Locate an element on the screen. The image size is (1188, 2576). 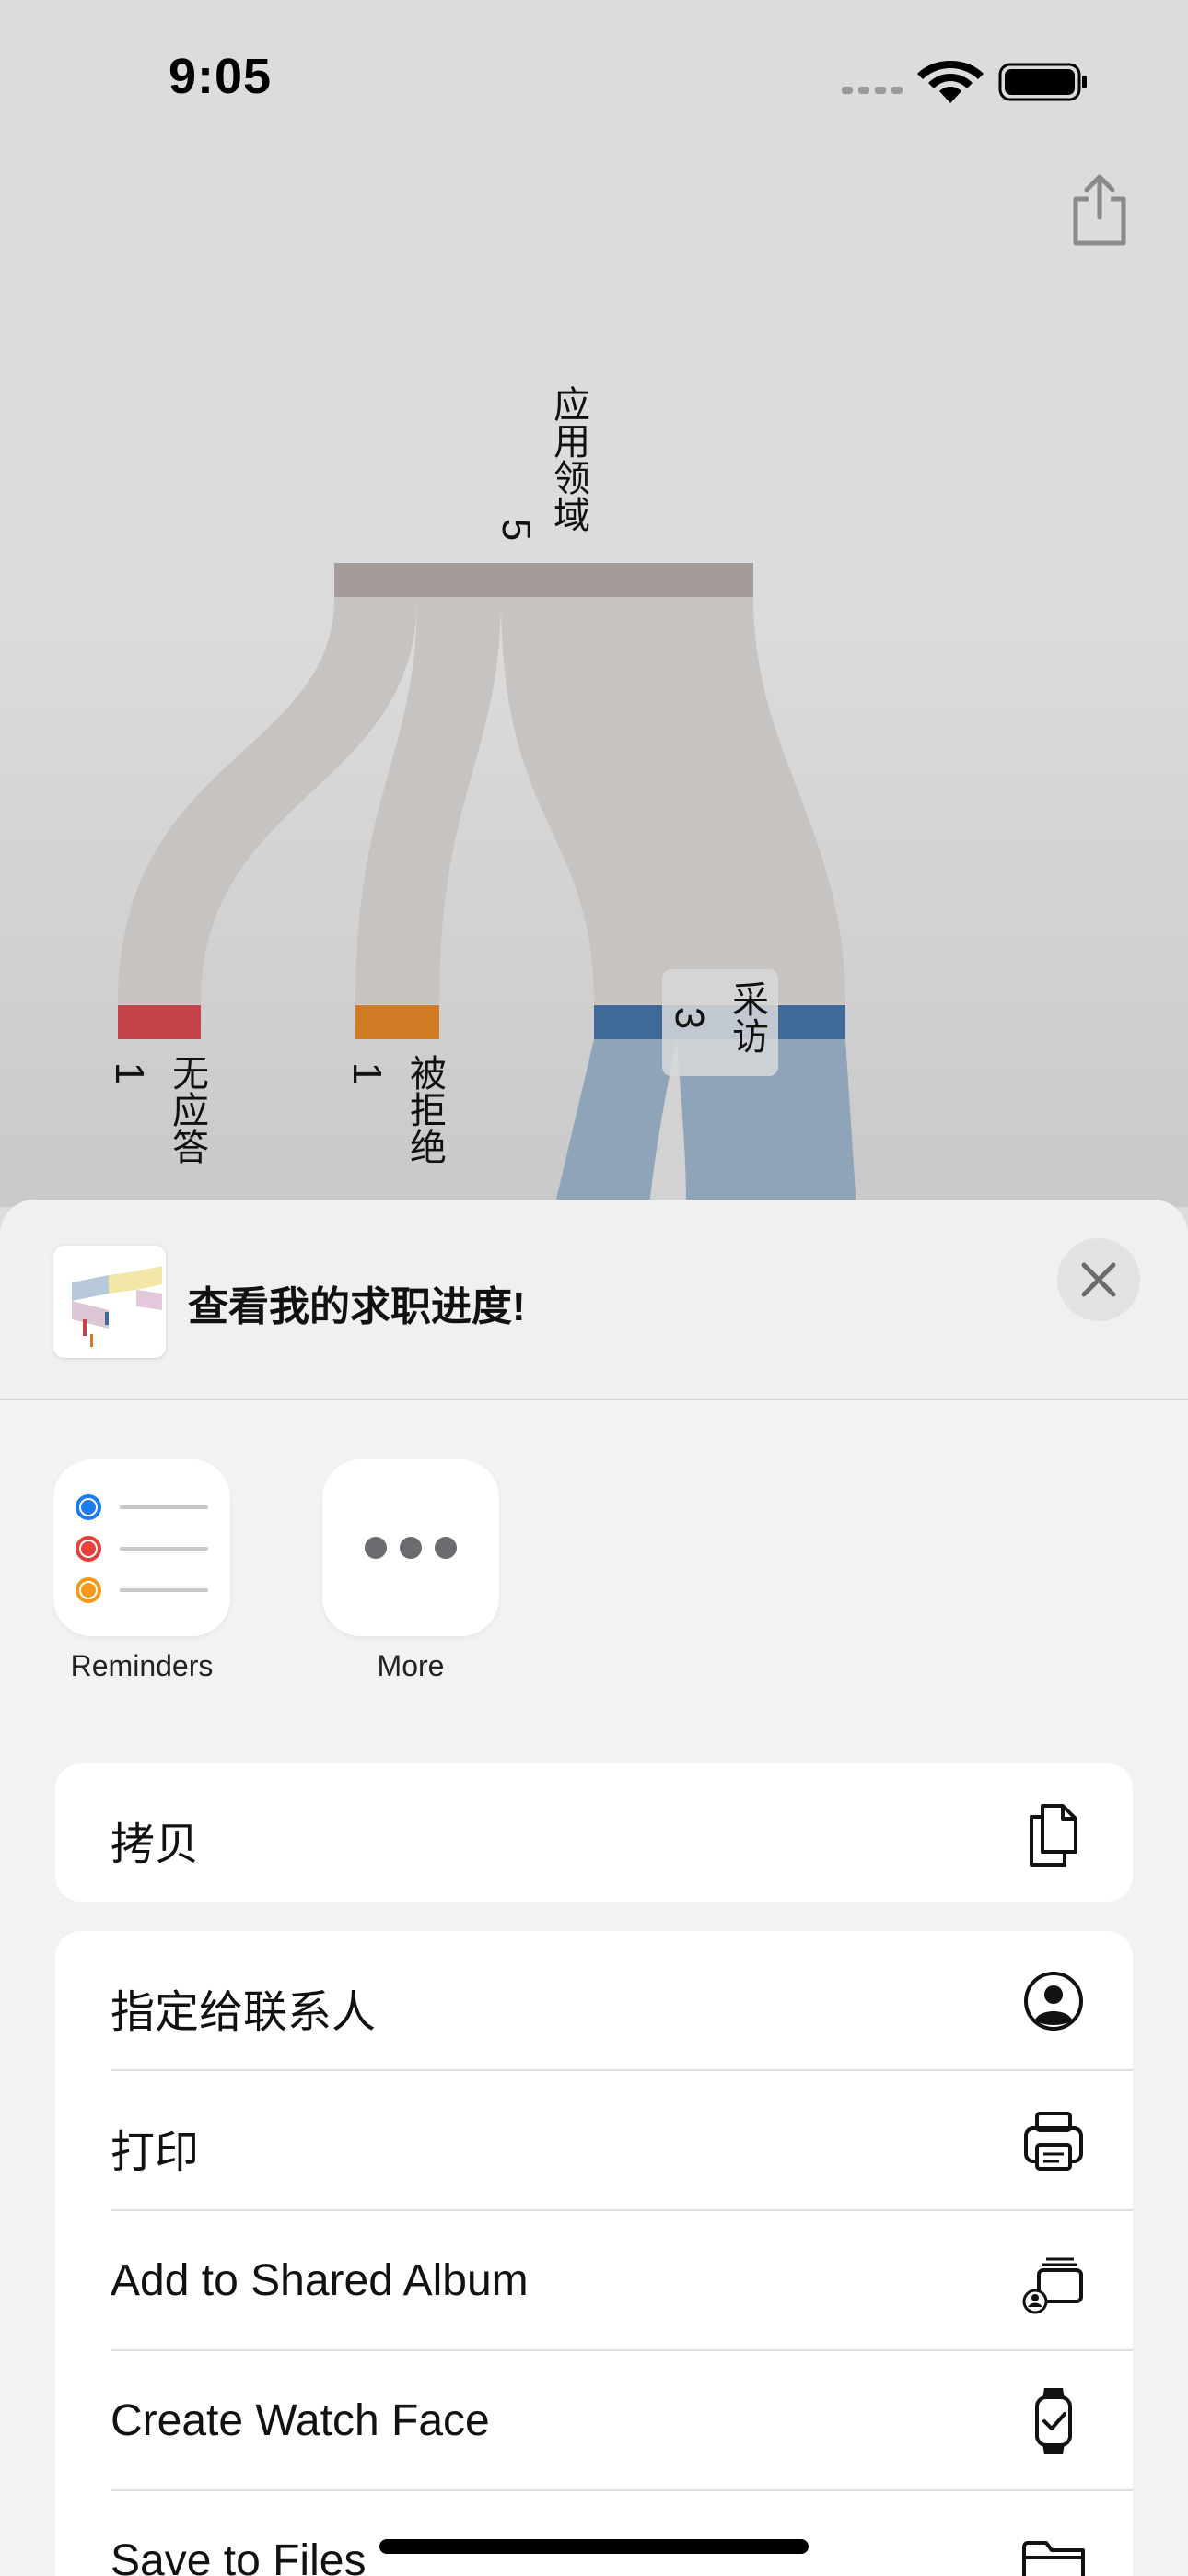
close-button is located at coordinates (1098, 1279).